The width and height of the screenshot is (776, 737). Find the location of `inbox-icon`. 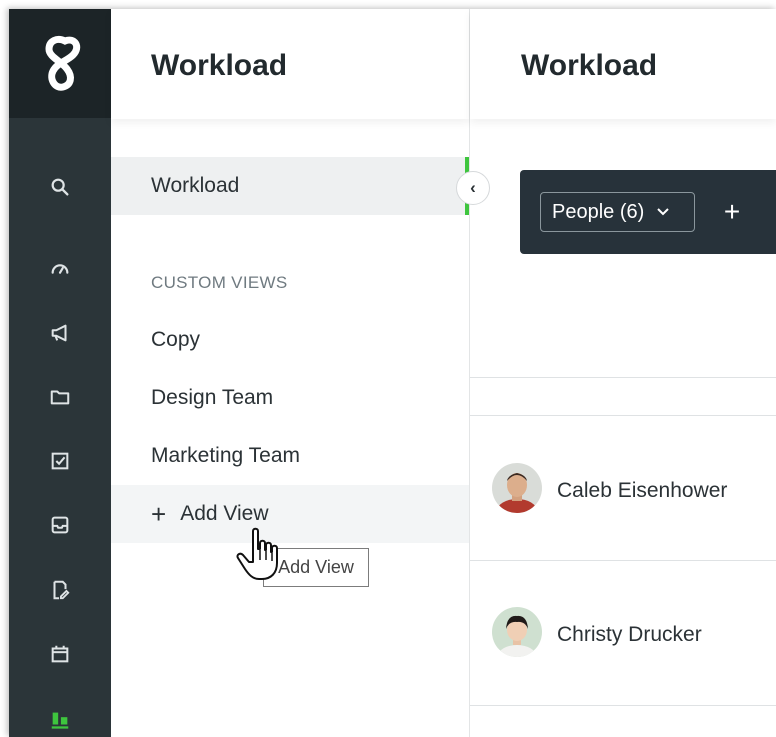

inbox-icon is located at coordinates (60, 525).